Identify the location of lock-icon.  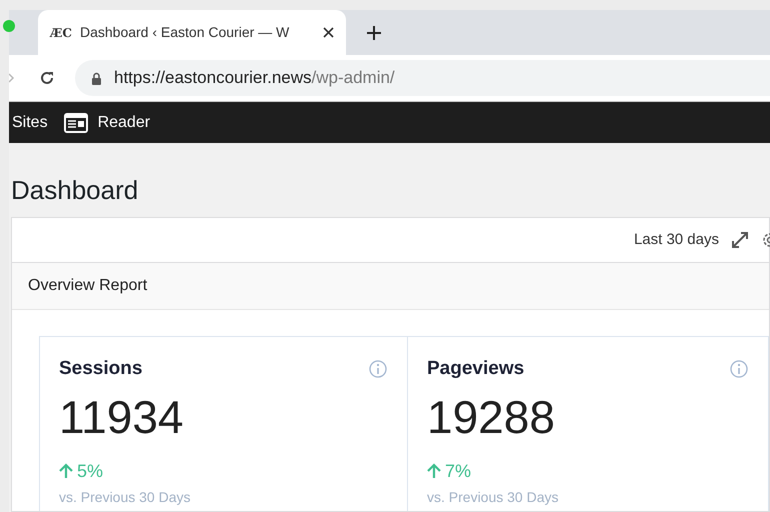
(96, 78).